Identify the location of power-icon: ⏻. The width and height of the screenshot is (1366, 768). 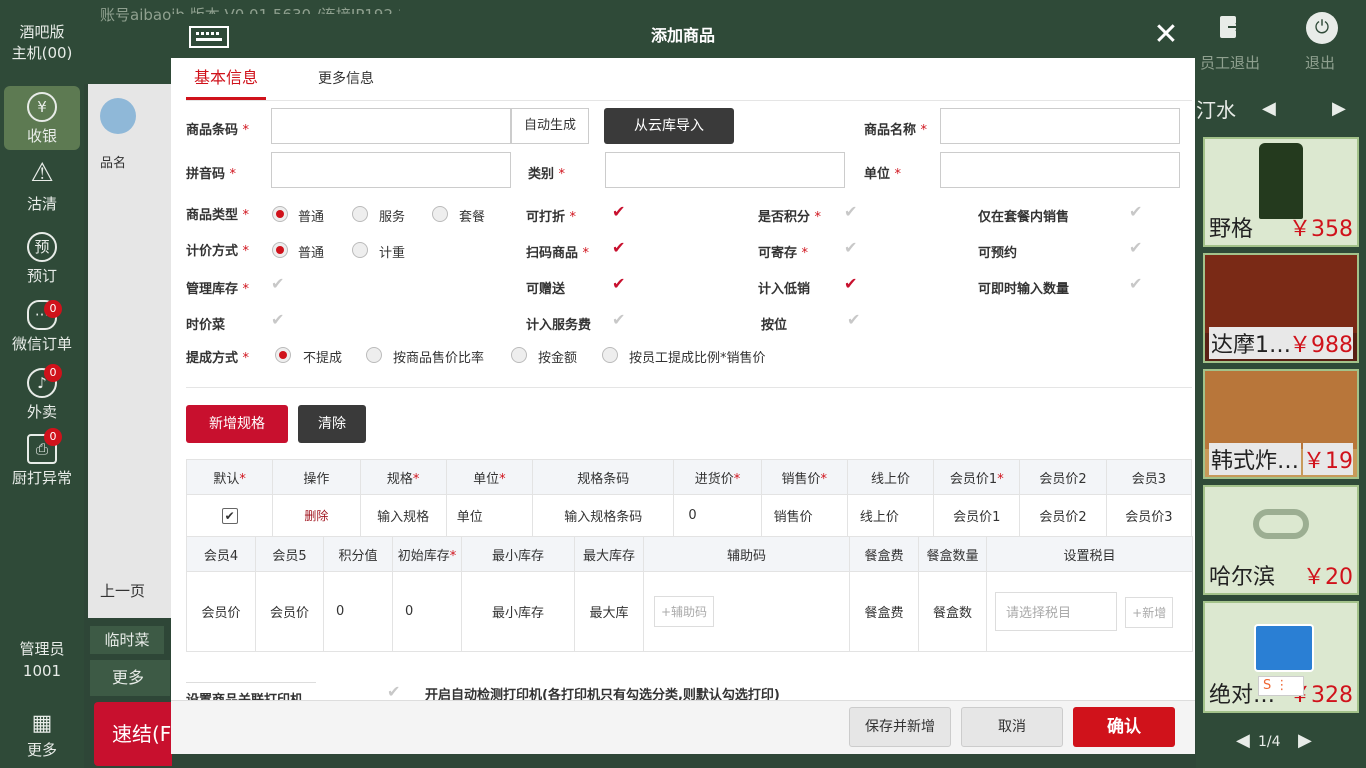
(1322, 28).